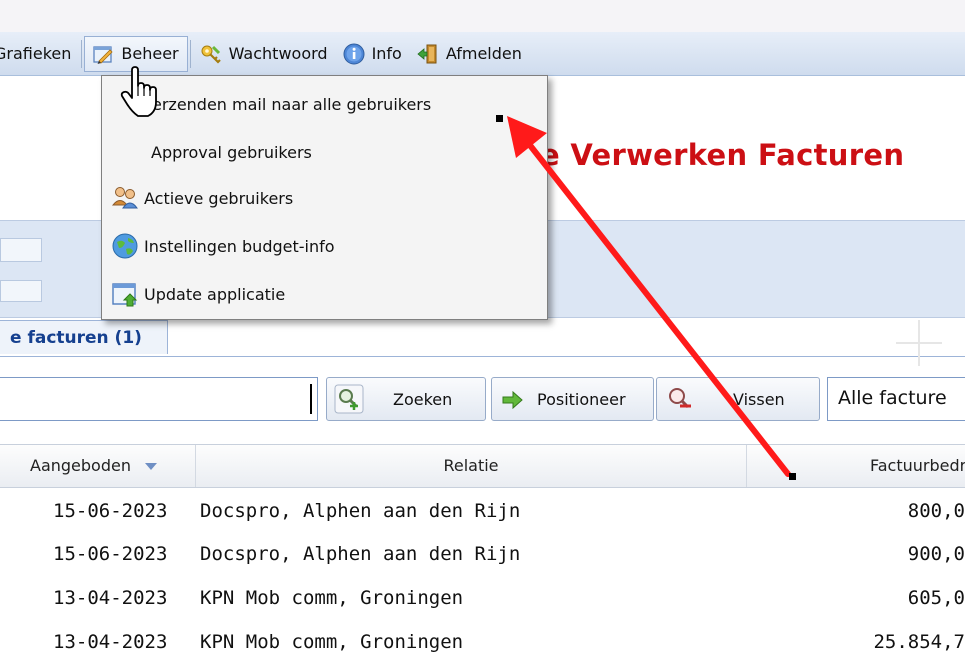 The width and height of the screenshot is (965, 666). I want to click on cell-bedrag: 605,0, so click(936, 598).